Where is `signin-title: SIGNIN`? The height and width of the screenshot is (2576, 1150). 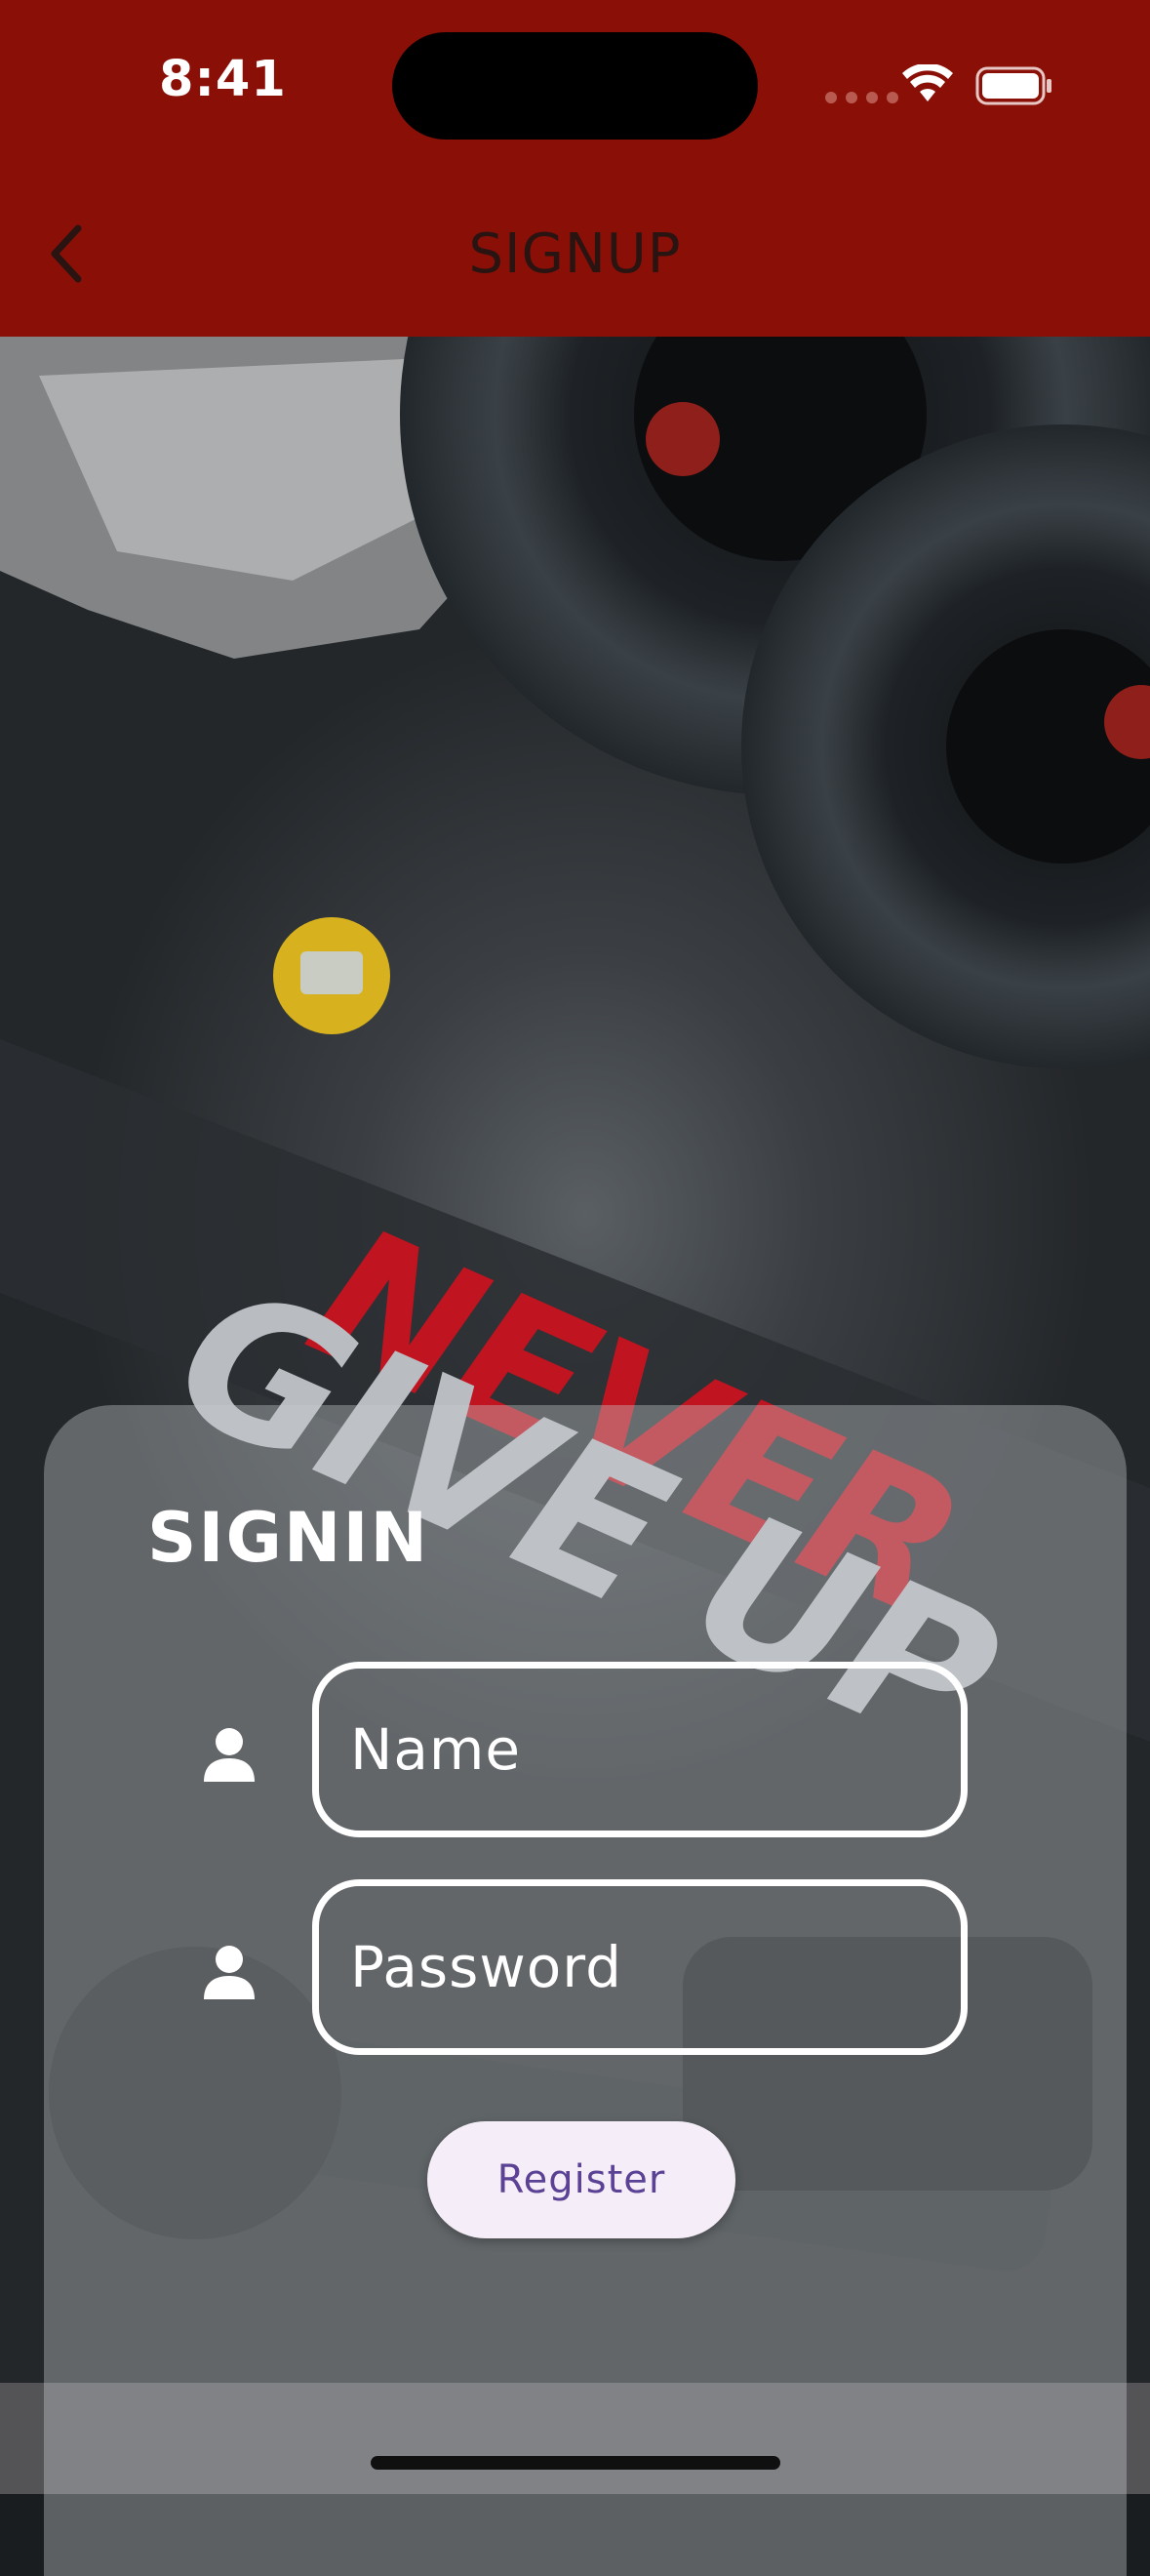
signin-title: SIGNIN is located at coordinates (288, 1538).